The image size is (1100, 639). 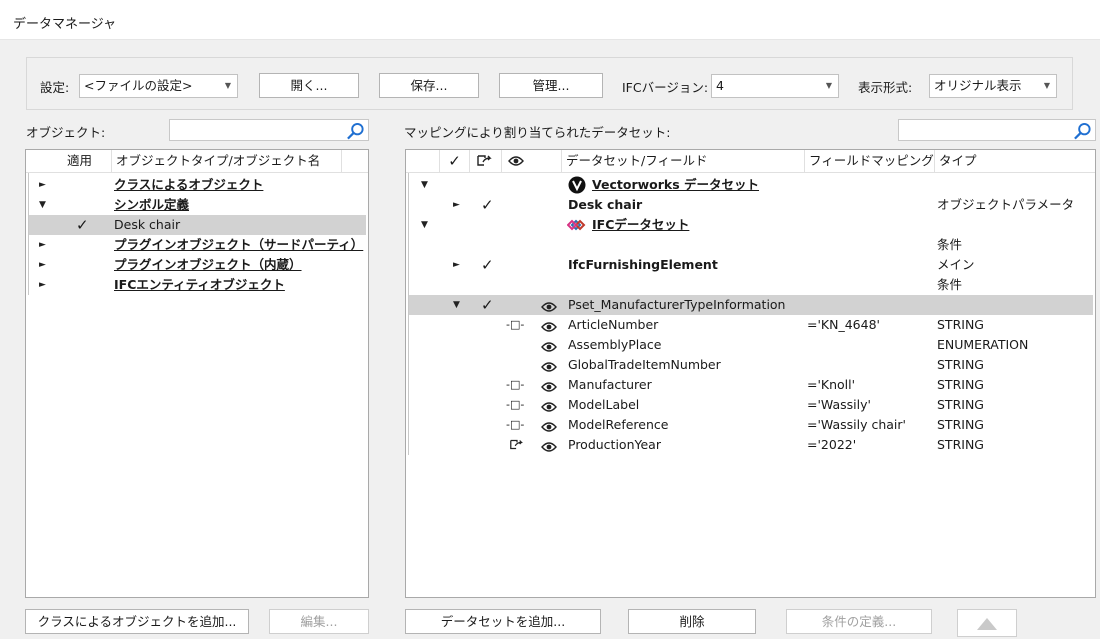 I want to click on dataset-tree-row: -□- ModelLabel ='Wassily' STRING, so click(x=750, y=405).